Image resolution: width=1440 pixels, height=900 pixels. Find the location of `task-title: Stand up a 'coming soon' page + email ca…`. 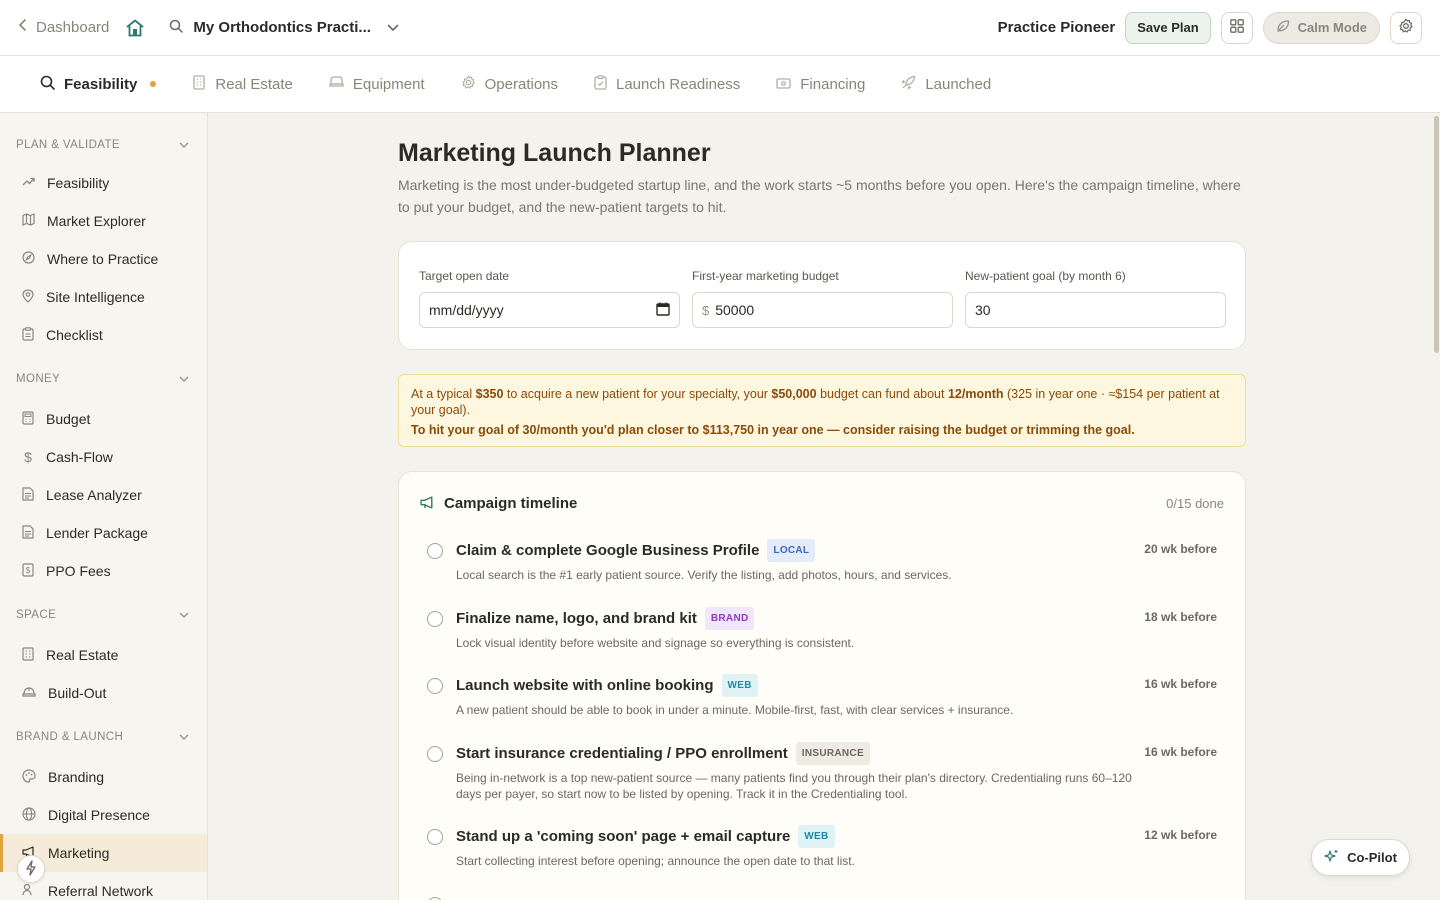

task-title: Stand up a 'coming soon' page + email ca… is located at coordinates (623, 836).